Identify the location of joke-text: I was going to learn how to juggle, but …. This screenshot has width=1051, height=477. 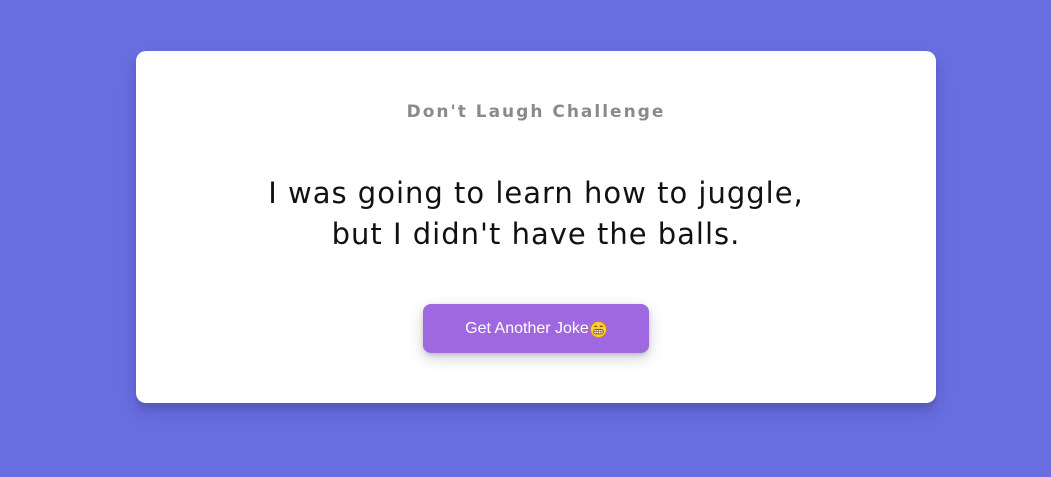
(536, 213).